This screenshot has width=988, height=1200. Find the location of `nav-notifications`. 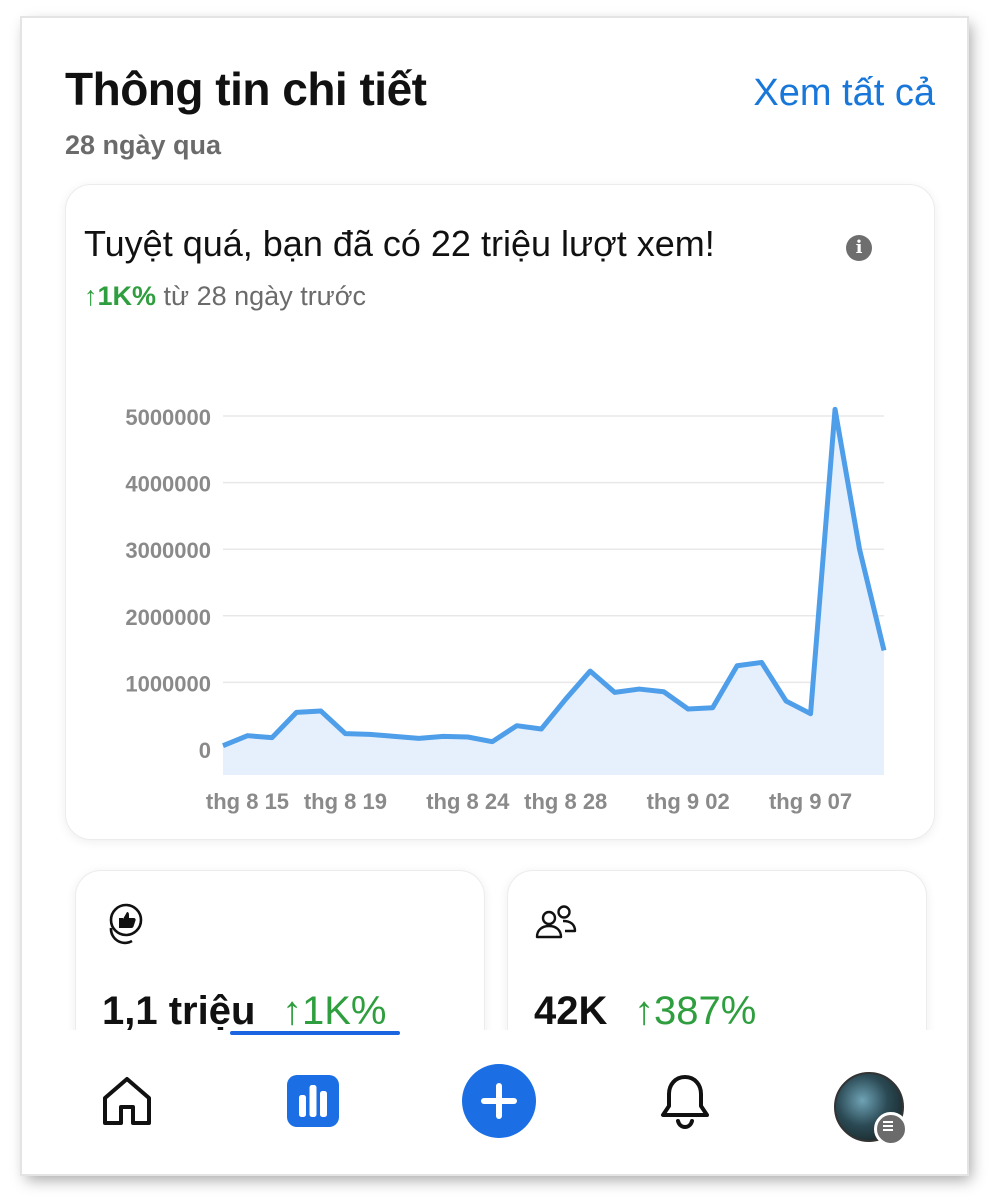

nav-notifications is located at coordinates (685, 1101).